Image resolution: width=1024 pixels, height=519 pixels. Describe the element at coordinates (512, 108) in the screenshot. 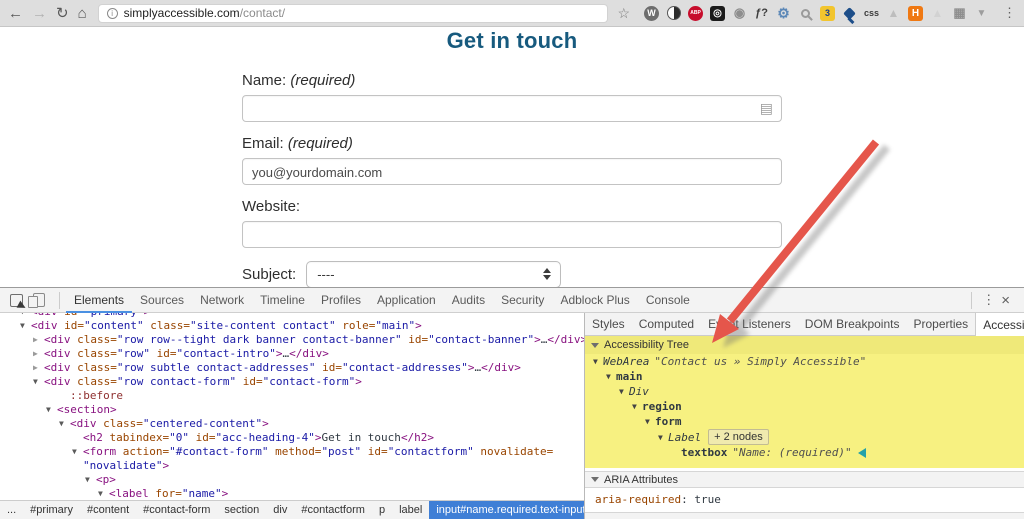

I see `name-input: ▤` at that location.